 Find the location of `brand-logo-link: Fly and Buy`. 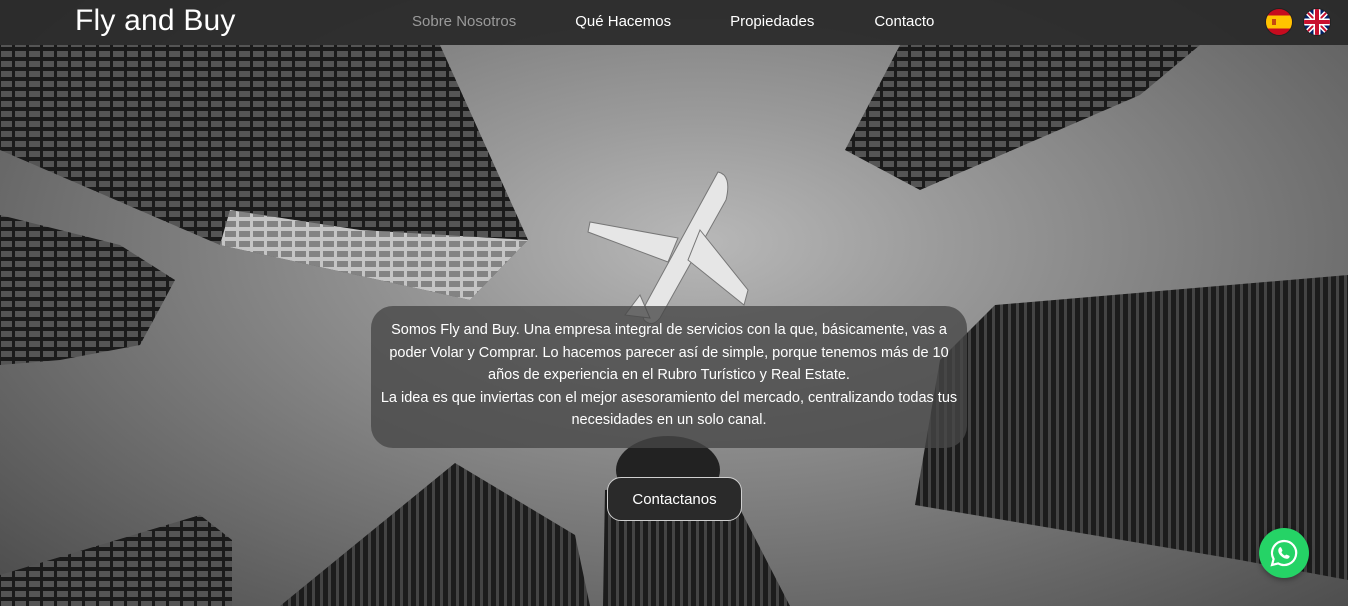

brand-logo-link: Fly and Buy is located at coordinates (155, 21).